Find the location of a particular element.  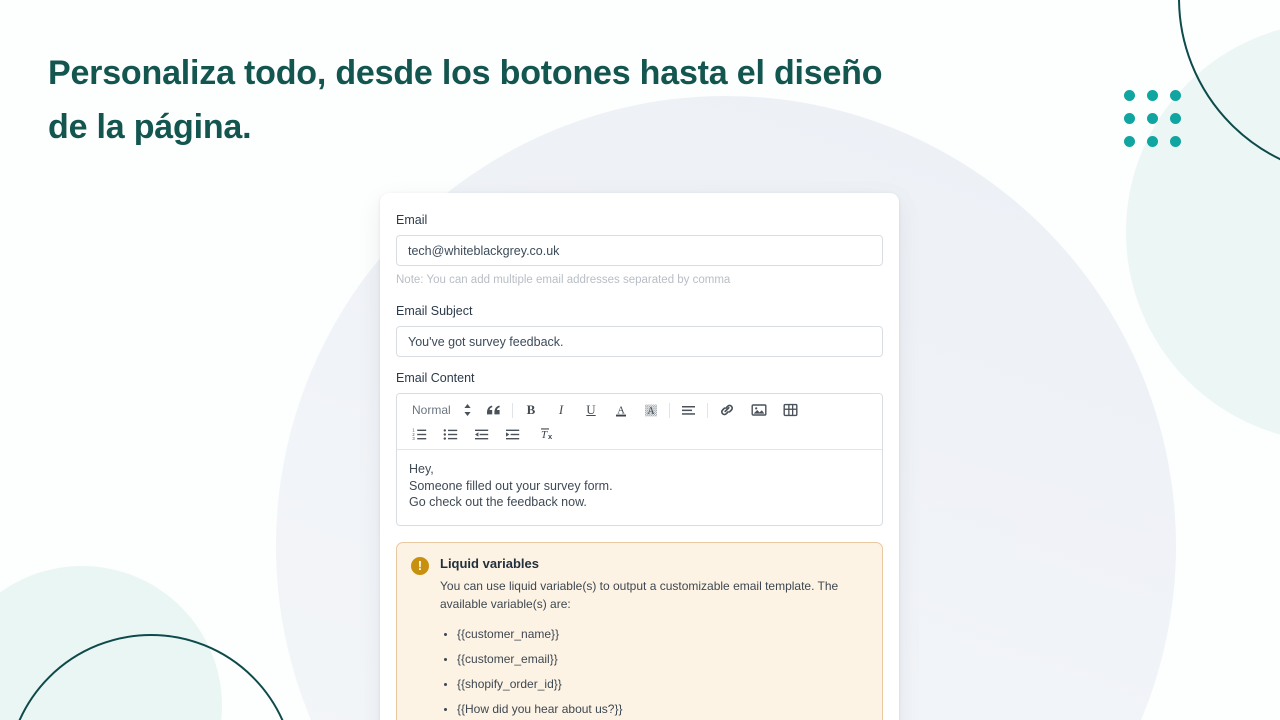

bullet-list-icon is located at coordinates (450, 434).